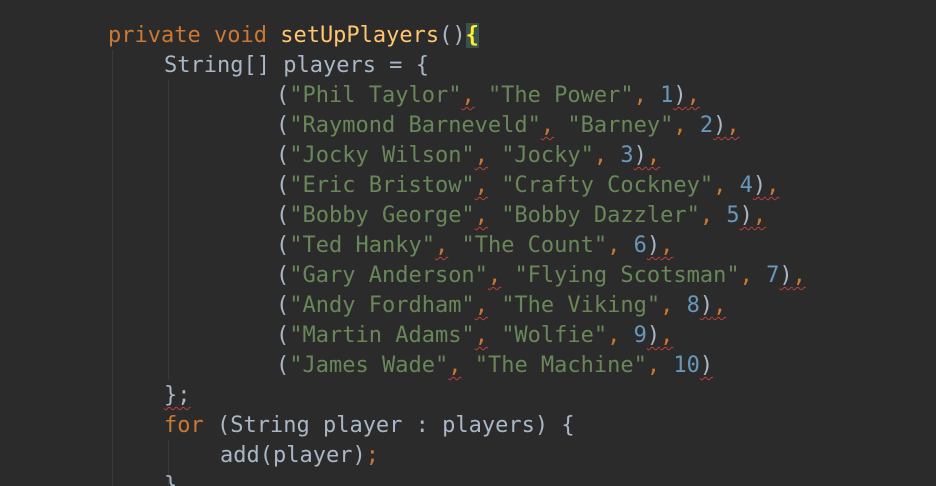 The height and width of the screenshot is (486, 936). I want to click on code-line-player-entry: ("Andy Fordham", "The Viking", 8),, so click(501, 306).